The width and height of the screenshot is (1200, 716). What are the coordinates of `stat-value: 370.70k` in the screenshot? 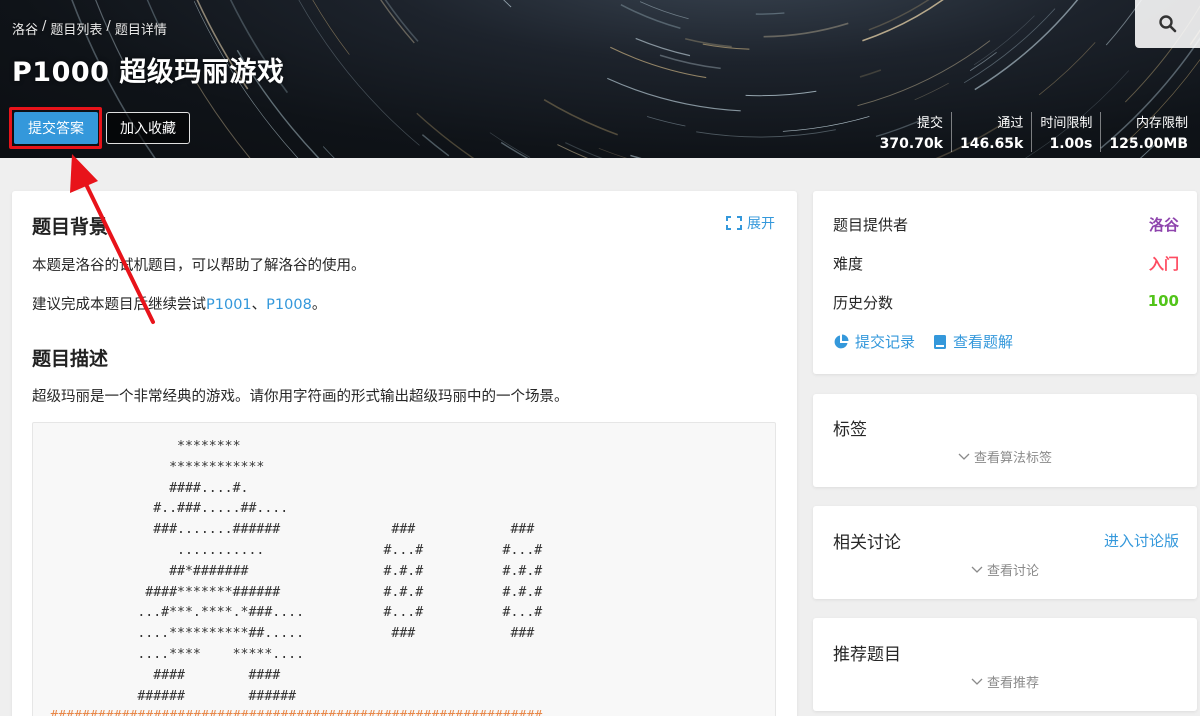 It's located at (911, 144).